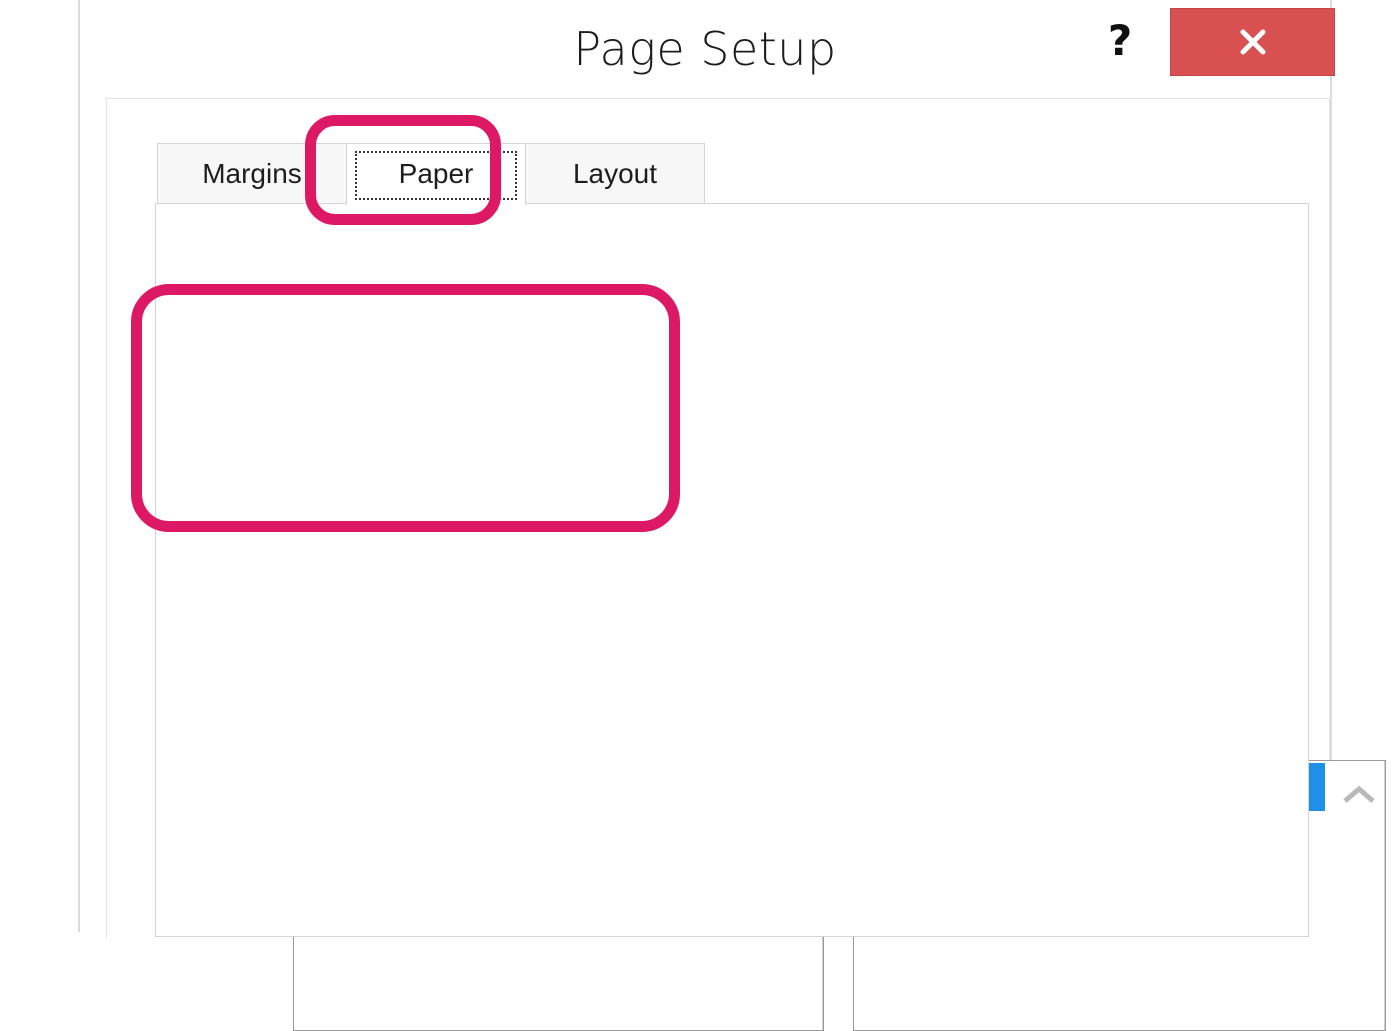 Image resolution: width=1400 pixels, height=1031 pixels. I want to click on tab-paper-label: Paper, so click(436, 173).